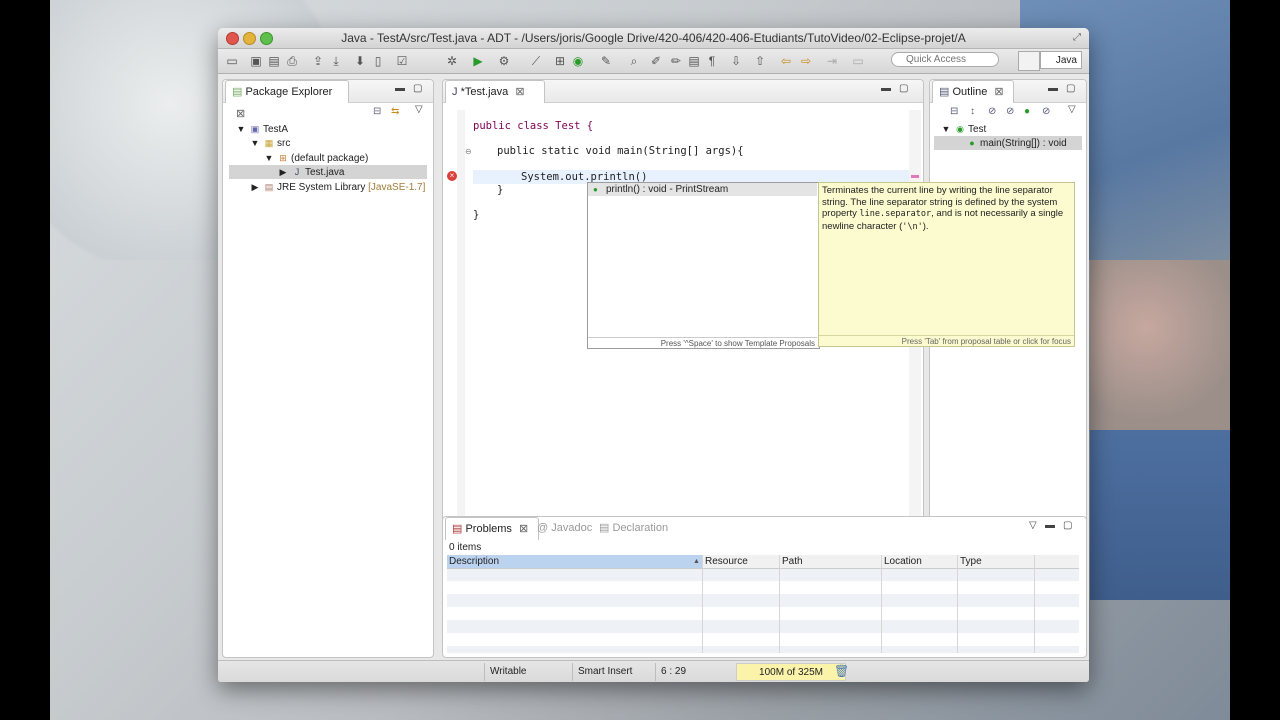  Describe the element at coordinates (972, 111) in the screenshot. I see `sort-icon: ↕` at that location.